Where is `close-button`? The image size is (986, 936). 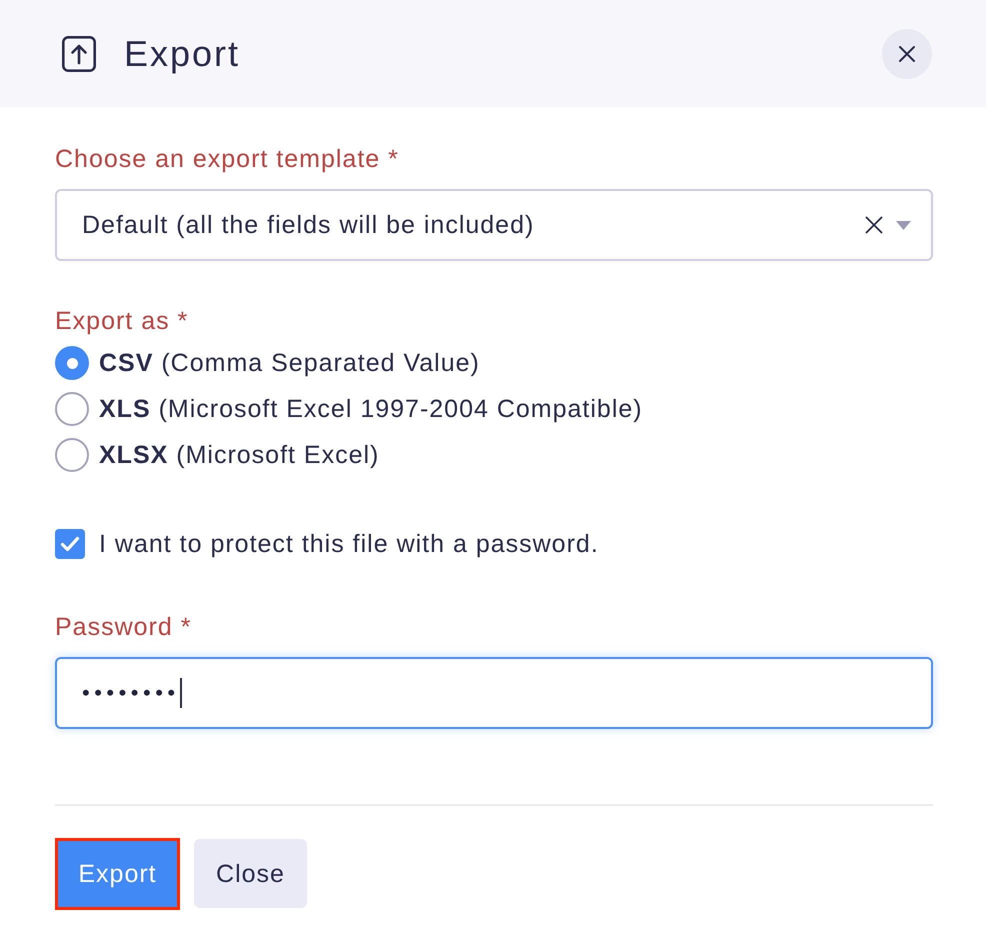
close-button is located at coordinates (907, 53).